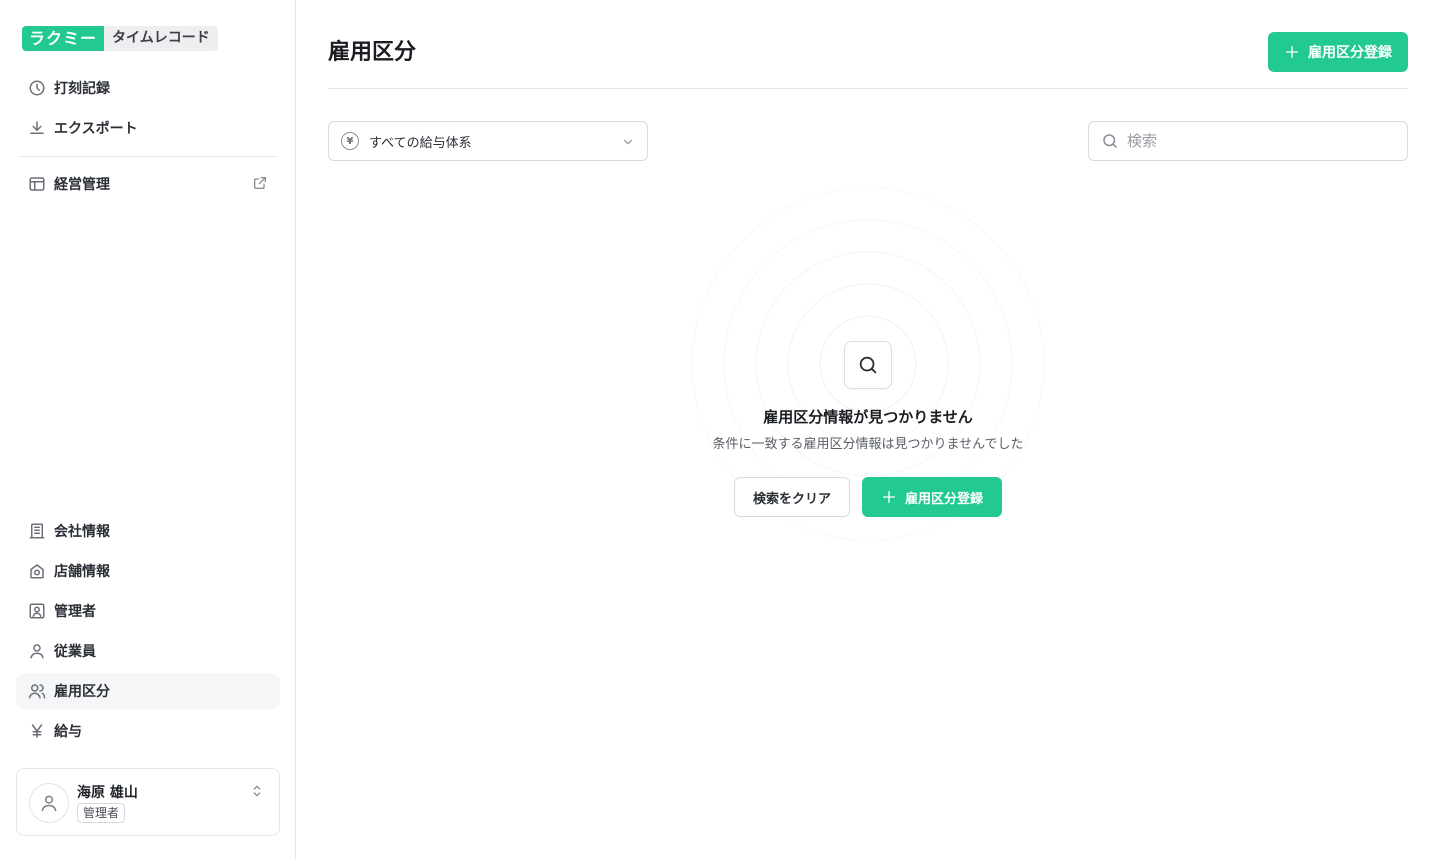  I want to click on sidebar-item-salary: 給与, so click(148, 731).